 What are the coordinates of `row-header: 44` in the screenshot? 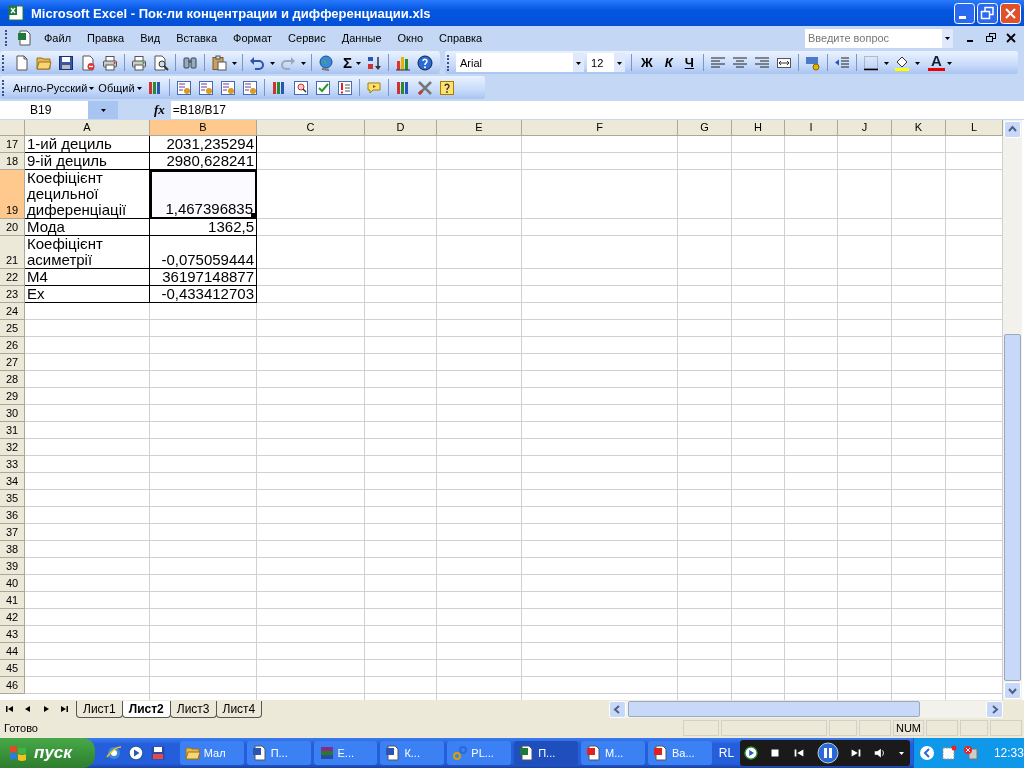 It's located at (12, 651).